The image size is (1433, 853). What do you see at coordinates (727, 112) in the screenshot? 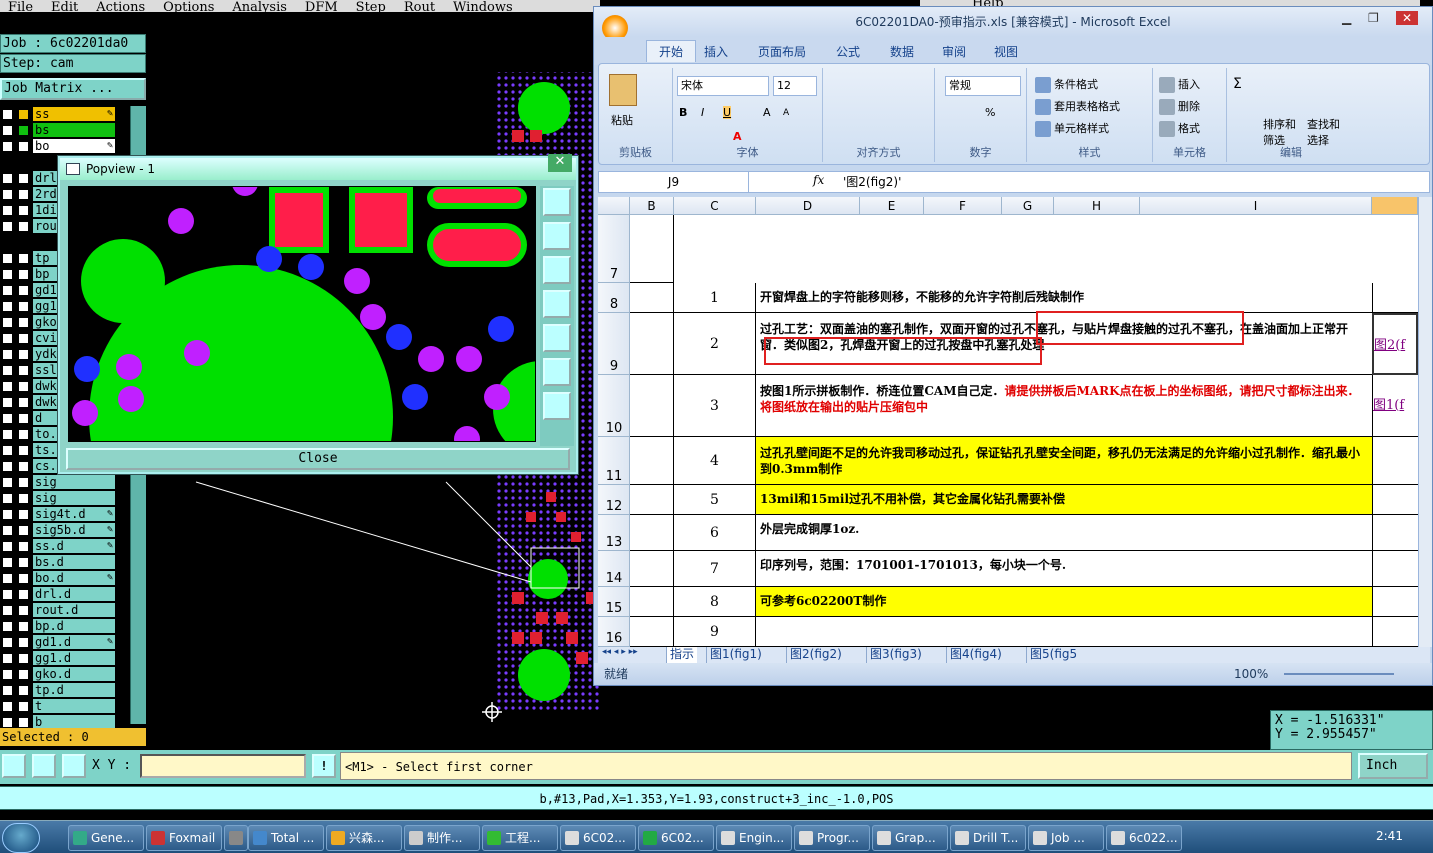
I see `underline-button: U` at bounding box center [727, 112].